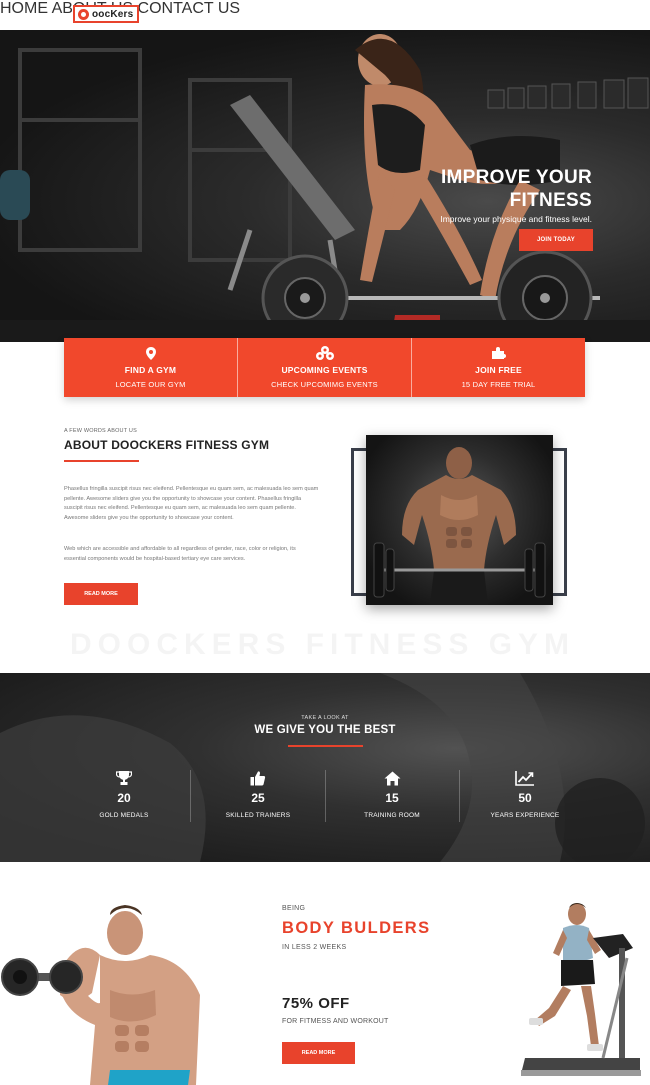  What do you see at coordinates (525, 815) in the screenshot?
I see `stat-label: YEARS EXPERIENCE` at bounding box center [525, 815].